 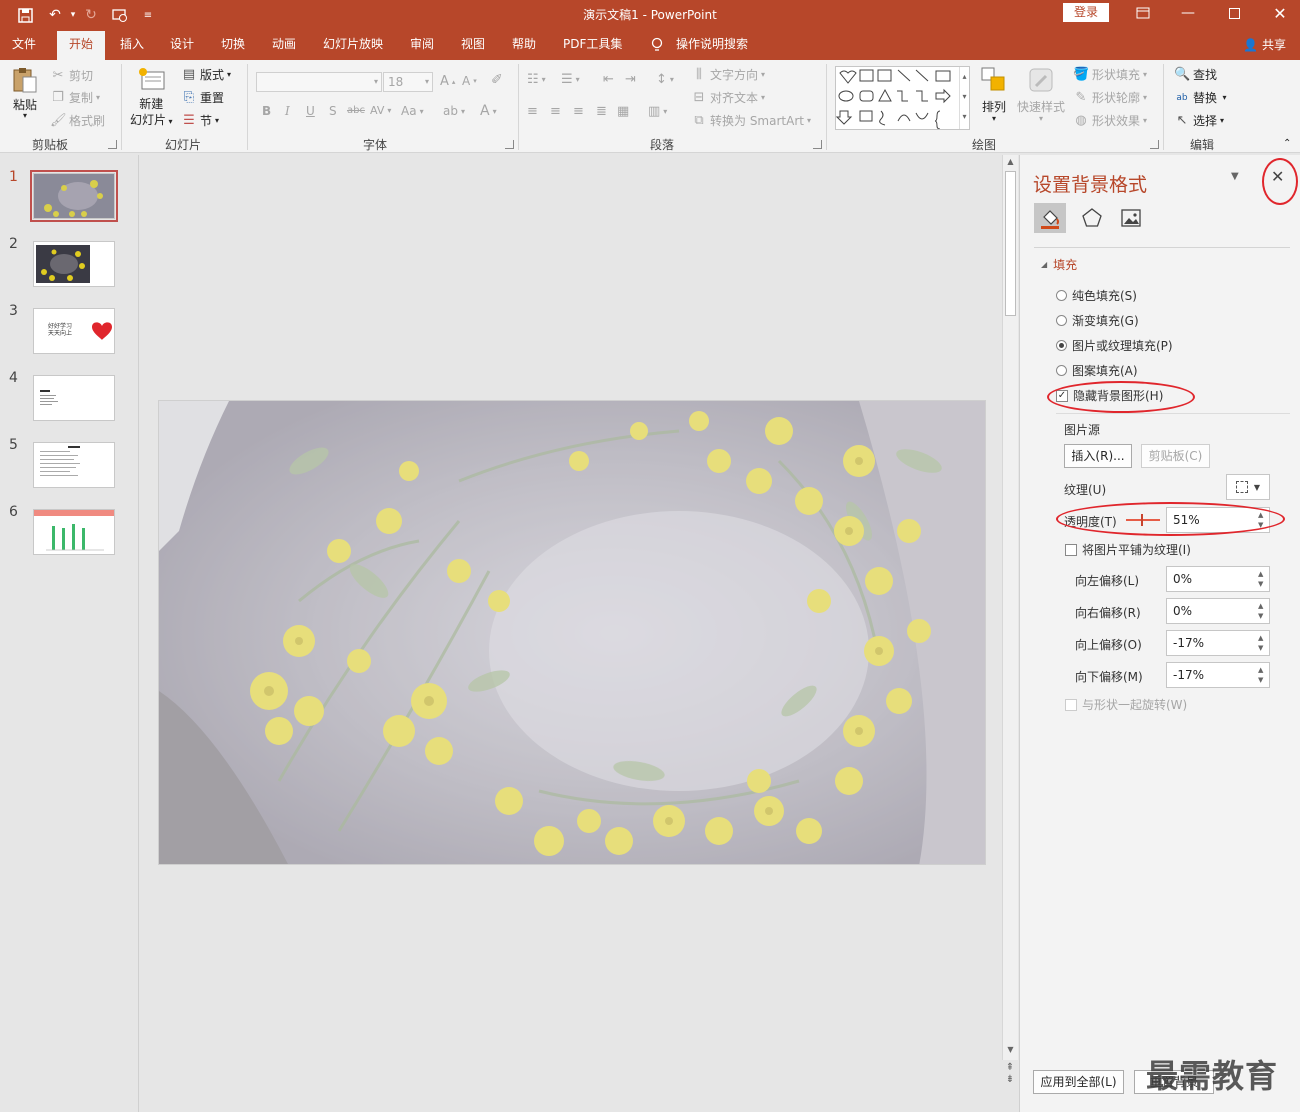 What do you see at coordinates (310, 111) in the screenshot?
I see `underline-button: U` at bounding box center [310, 111].